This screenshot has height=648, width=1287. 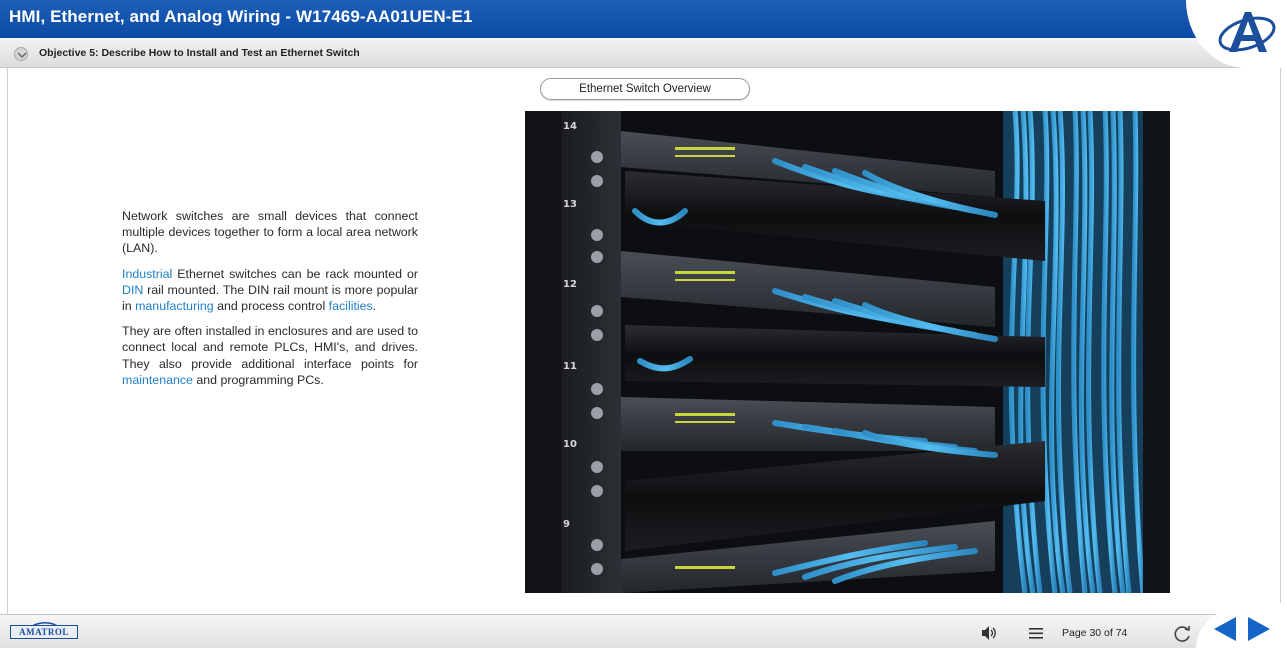 I want to click on glossary-link-facilities: facilities, so click(x=351, y=306).